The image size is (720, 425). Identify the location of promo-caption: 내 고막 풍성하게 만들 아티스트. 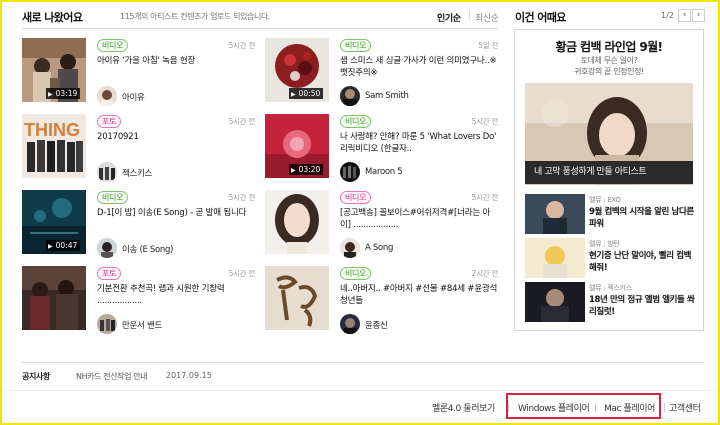
(609, 172).